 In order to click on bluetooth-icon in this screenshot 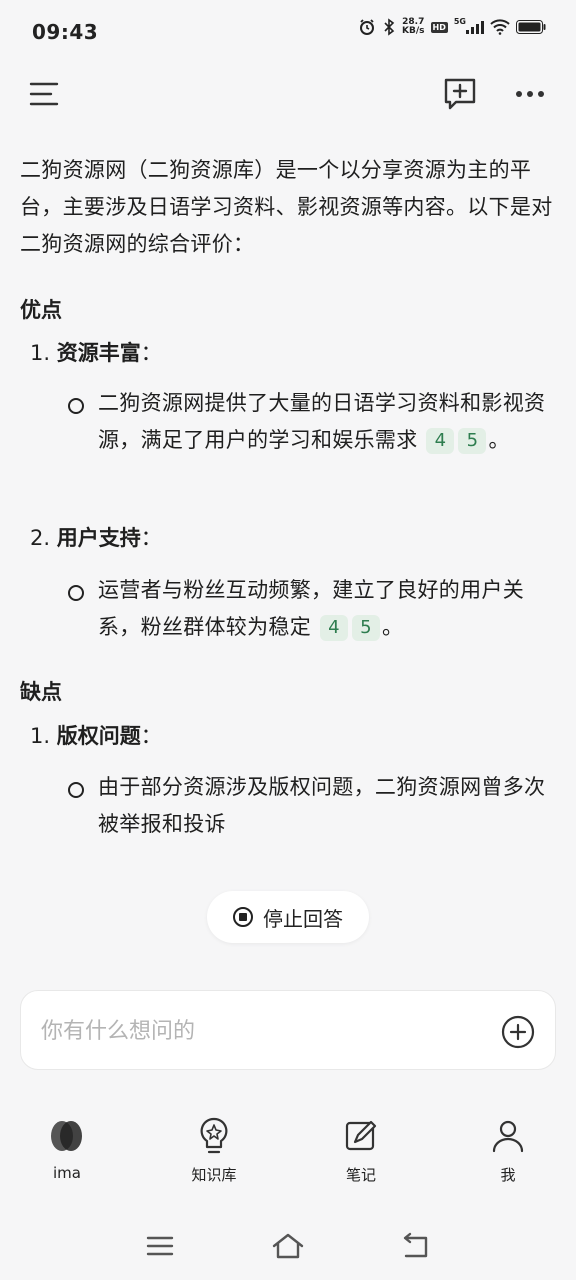, I will do `click(389, 27)`.